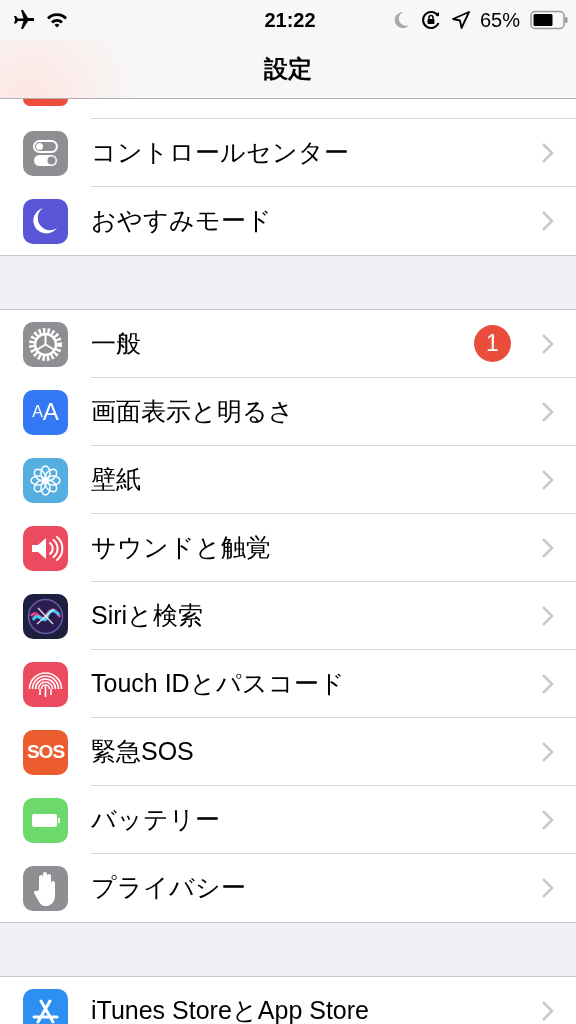 The height and width of the screenshot is (1024, 576). I want to click on battery-percentage: 65%, so click(499, 20).